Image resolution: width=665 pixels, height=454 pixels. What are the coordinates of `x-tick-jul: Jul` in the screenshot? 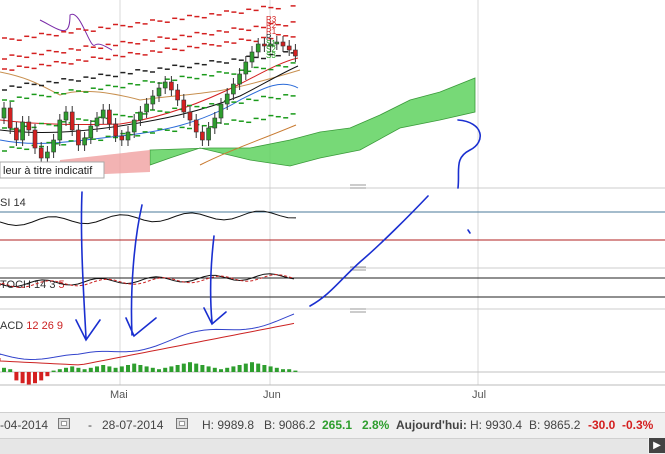 It's located at (479, 395).